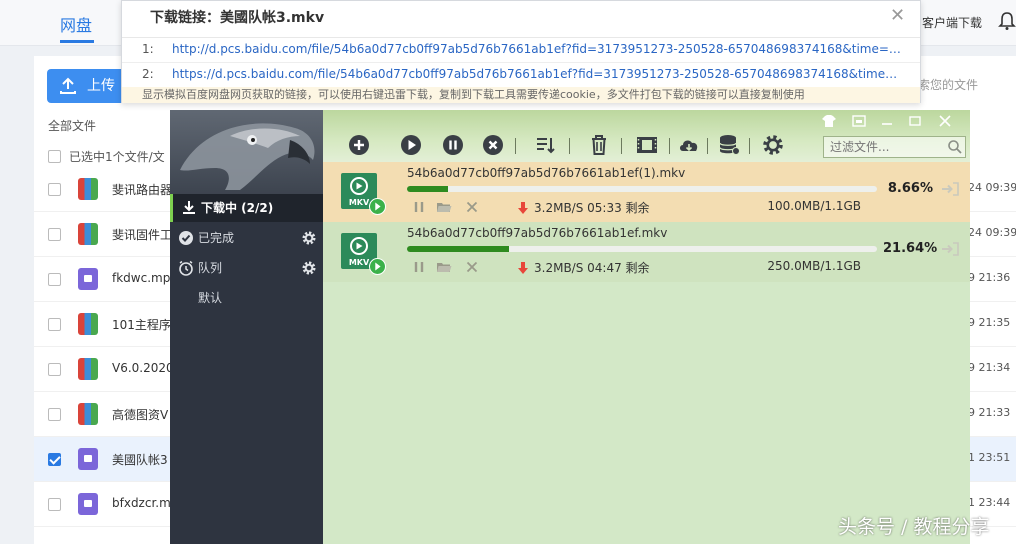 The image size is (1016, 544). What do you see at coordinates (955, 147) in the screenshot?
I see `search-icon` at bounding box center [955, 147].